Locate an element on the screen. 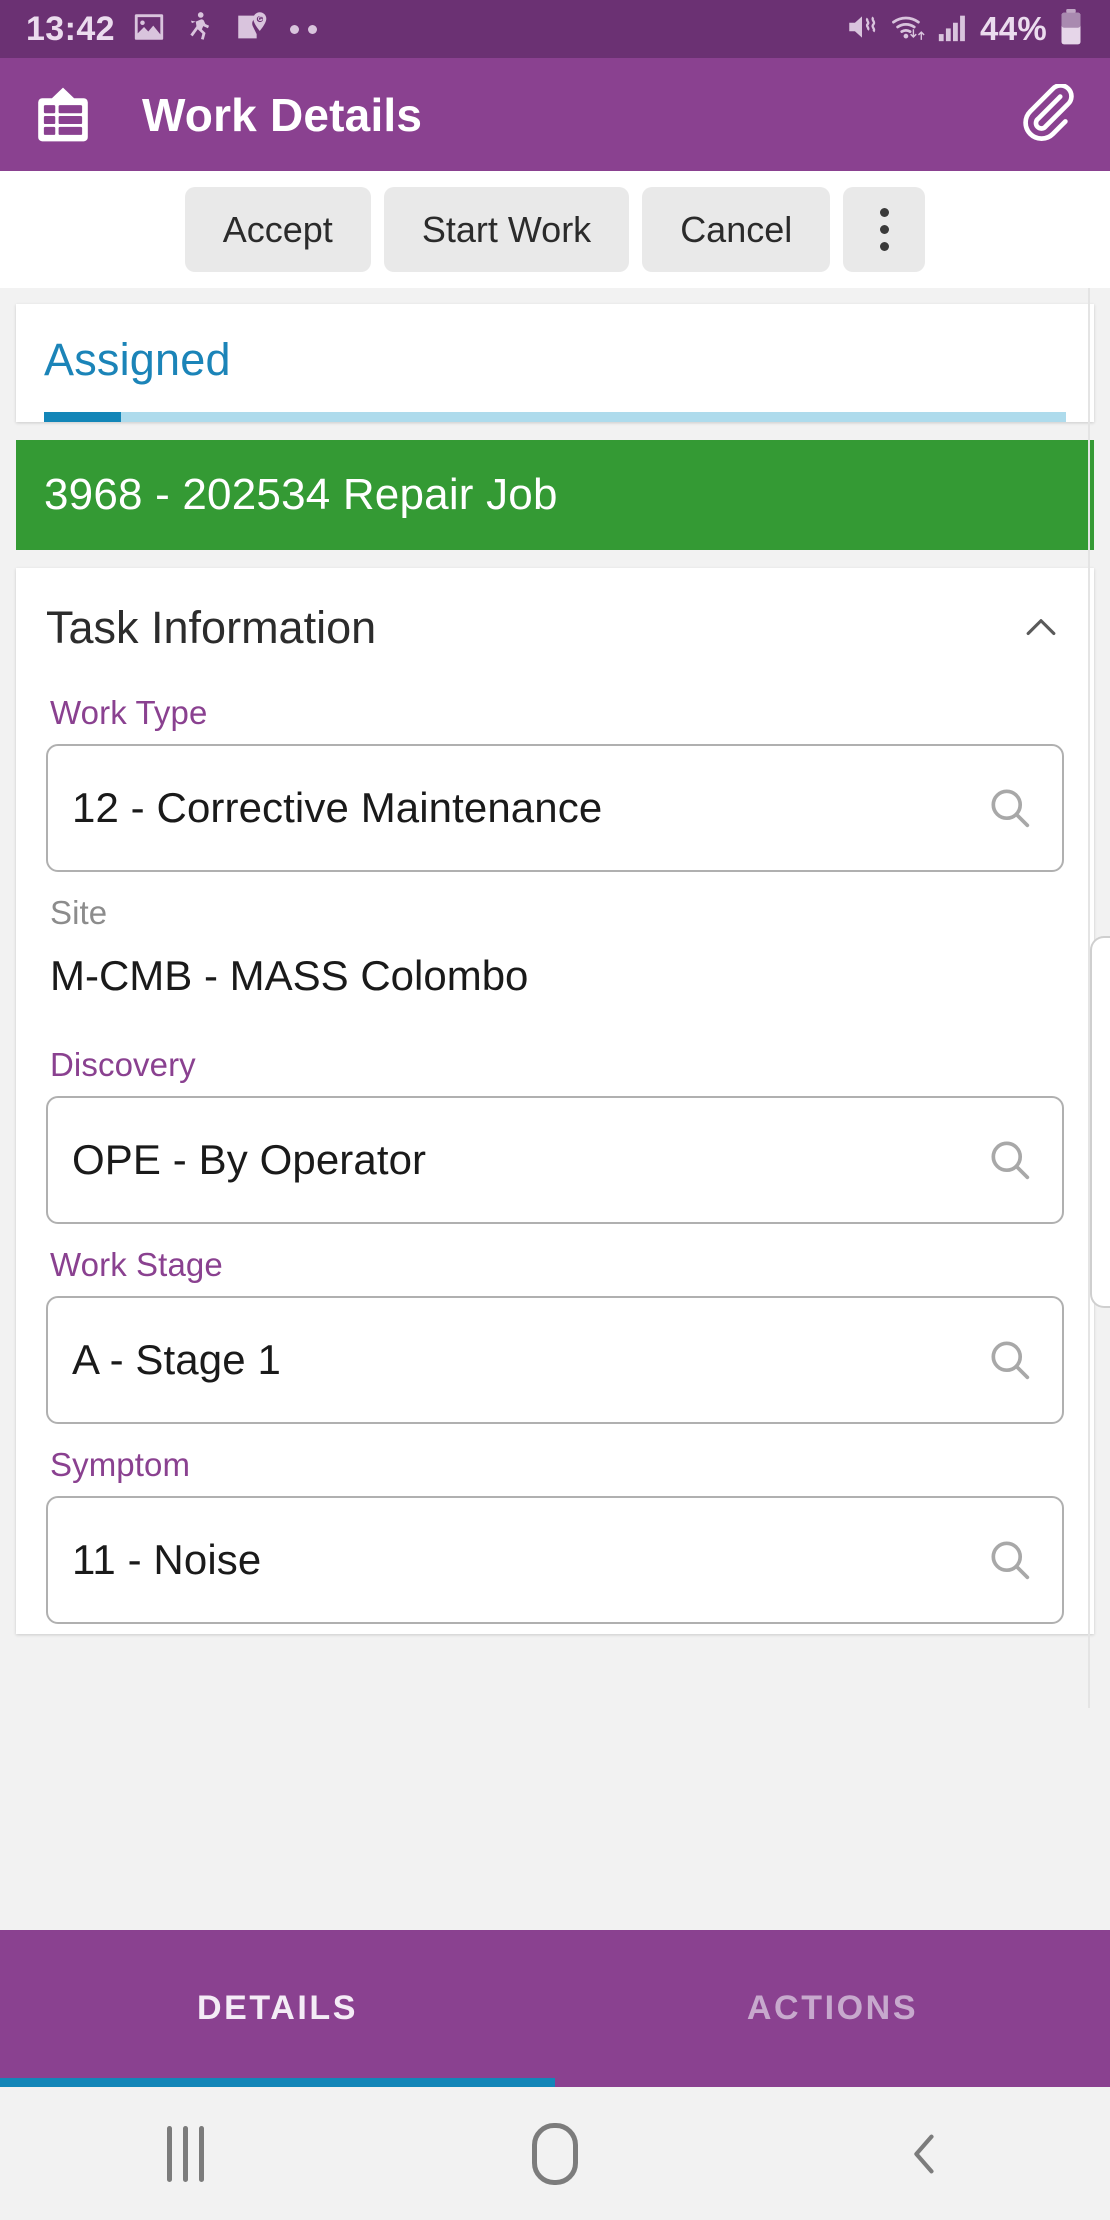 The width and height of the screenshot is (1110, 2220). job-banner: 3968 - 202534 Repair Job is located at coordinates (555, 495).